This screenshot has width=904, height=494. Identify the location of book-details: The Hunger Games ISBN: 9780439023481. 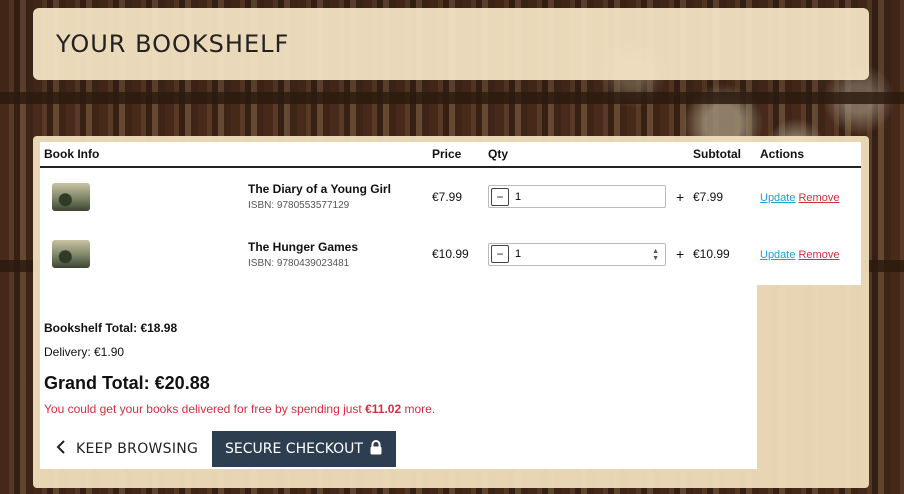
(303, 254).